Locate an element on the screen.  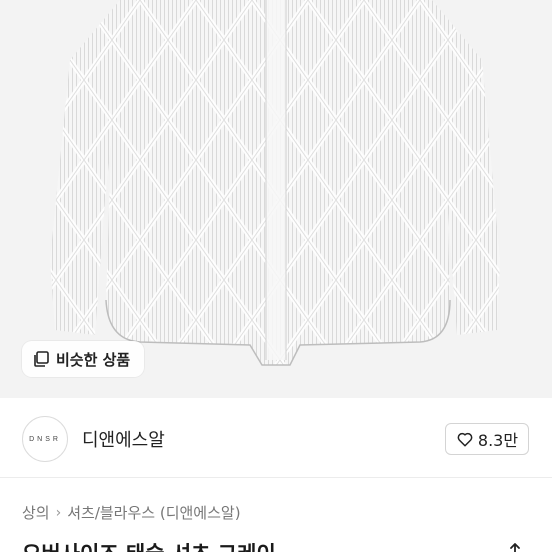
breadcrumb-item-subcategory: 셔츠/블라우스 (디앤에스알) is located at coordinates (153, 512).